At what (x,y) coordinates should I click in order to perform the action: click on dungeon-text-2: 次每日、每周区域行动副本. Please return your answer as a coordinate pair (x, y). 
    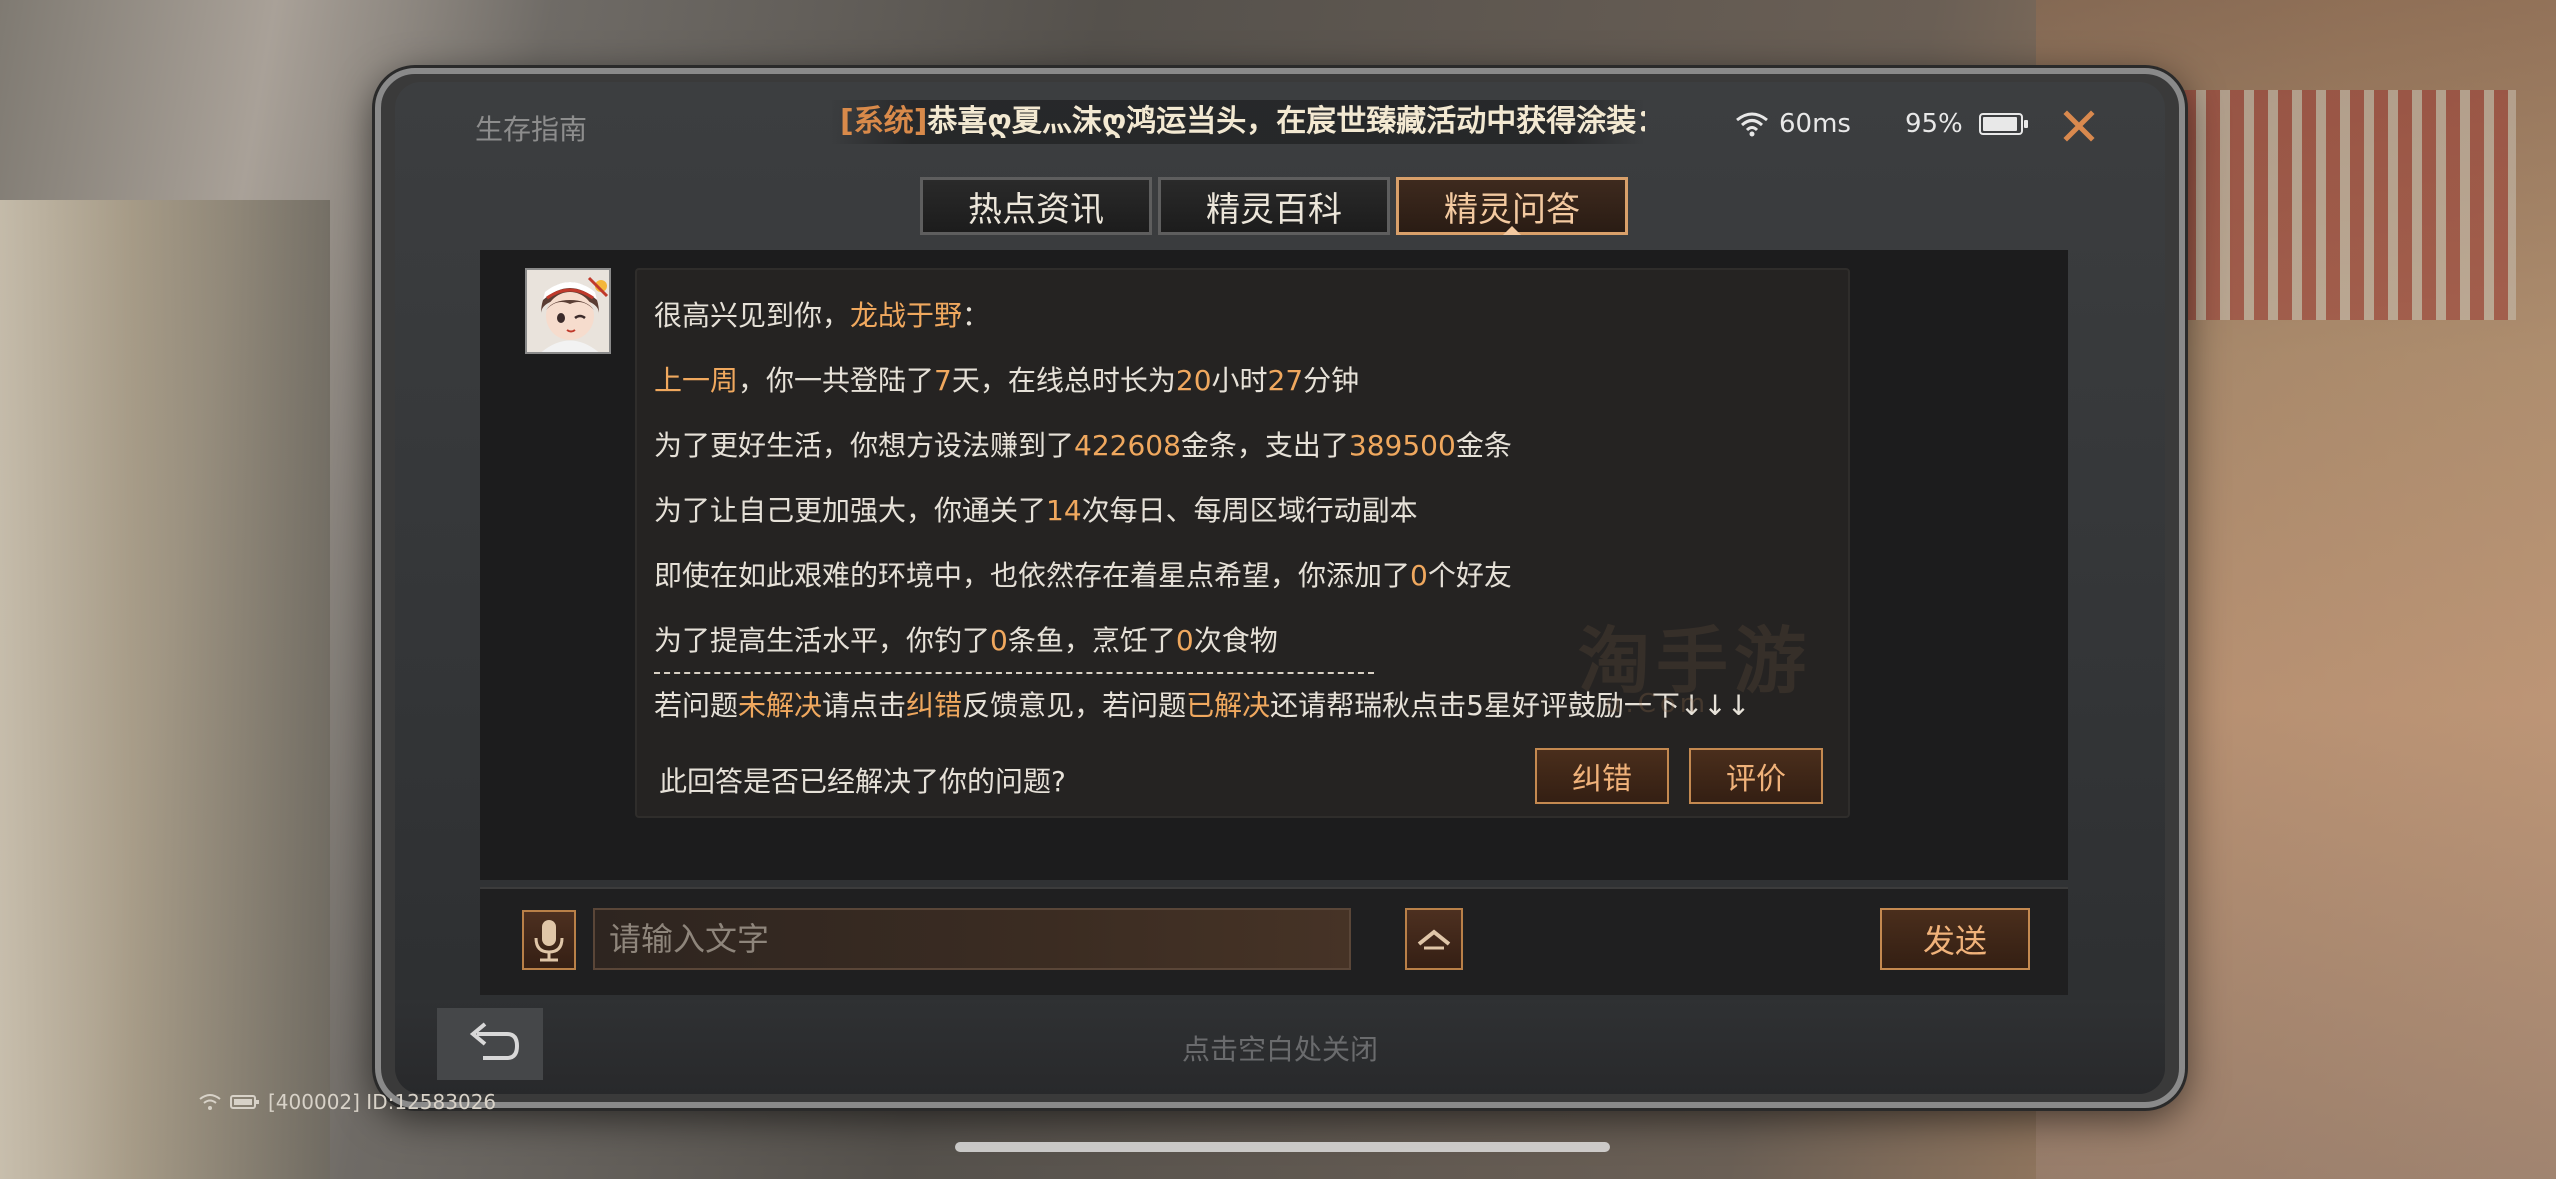
    Looking at the image, I should click on (1249, 510).